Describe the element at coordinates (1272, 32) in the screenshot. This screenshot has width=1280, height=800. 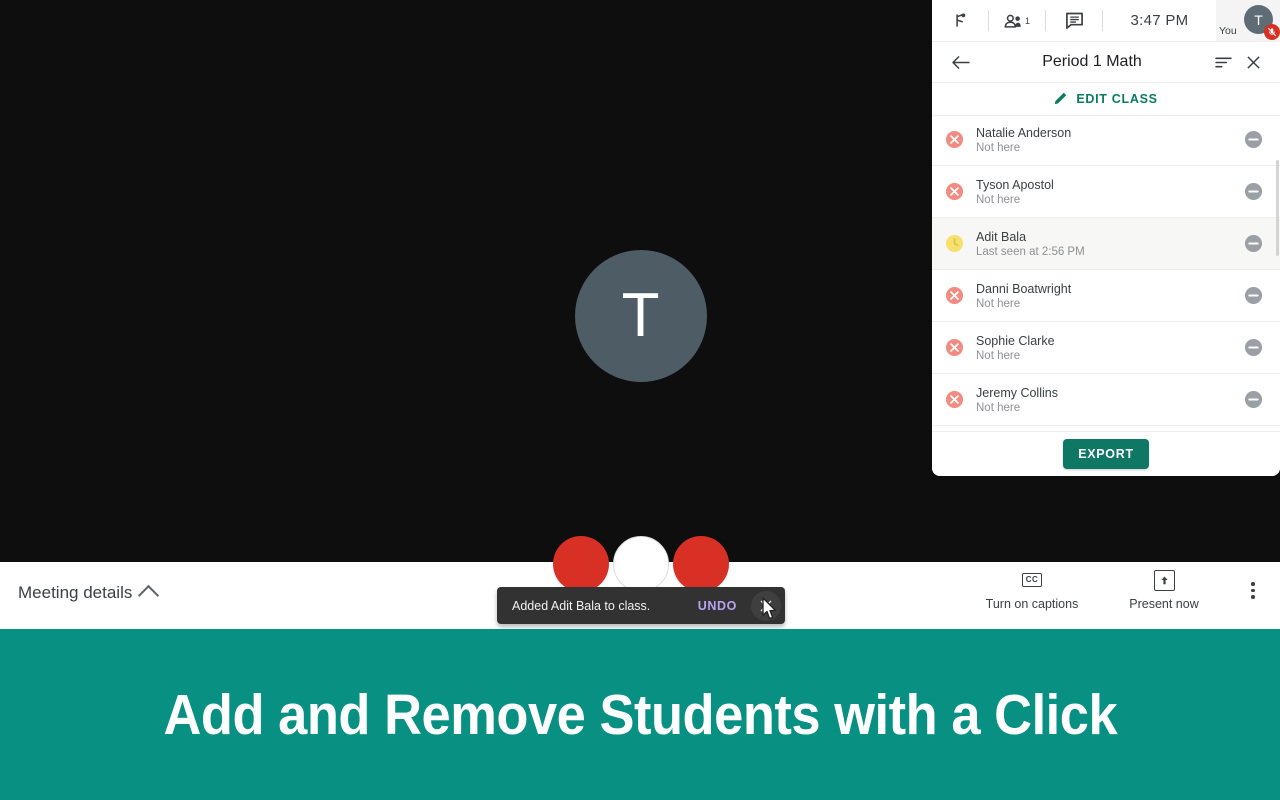
I see `mic-off-icon` at that location.